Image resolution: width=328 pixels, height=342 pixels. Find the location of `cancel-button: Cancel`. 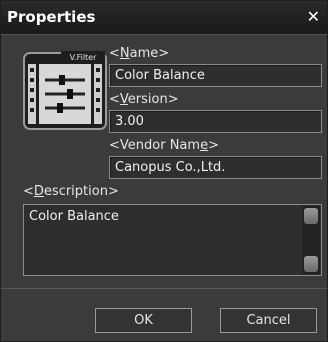

cancel-button: Cancel is located at coordinates (268, 320).